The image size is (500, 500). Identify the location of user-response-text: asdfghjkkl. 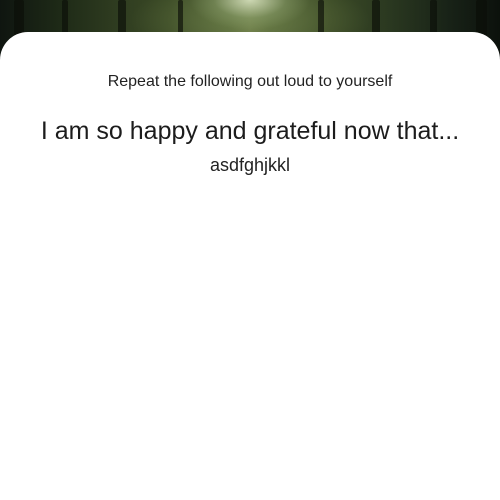
(250, 165).